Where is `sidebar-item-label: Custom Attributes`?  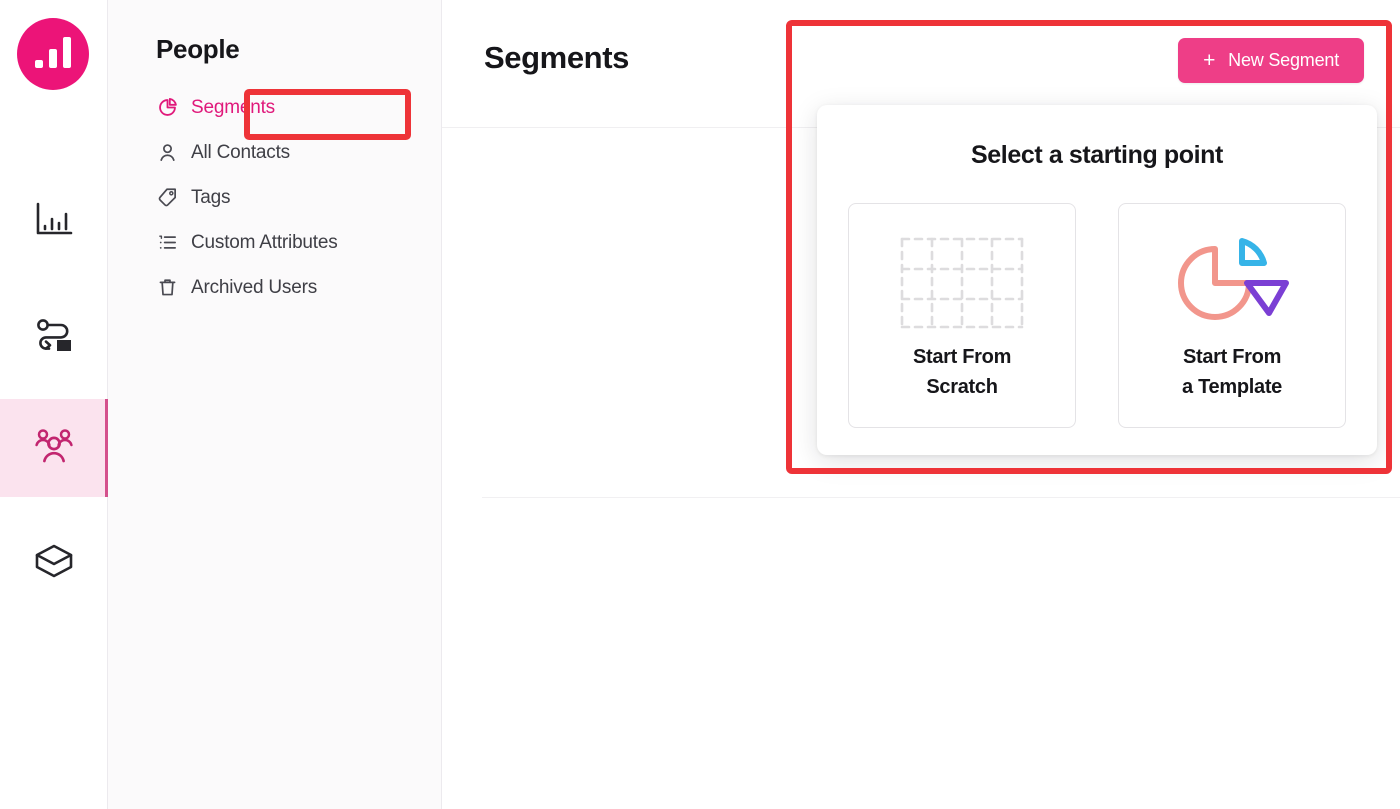
sidebar-item-label: Custom Attributes is located at coordinates (264, 242).